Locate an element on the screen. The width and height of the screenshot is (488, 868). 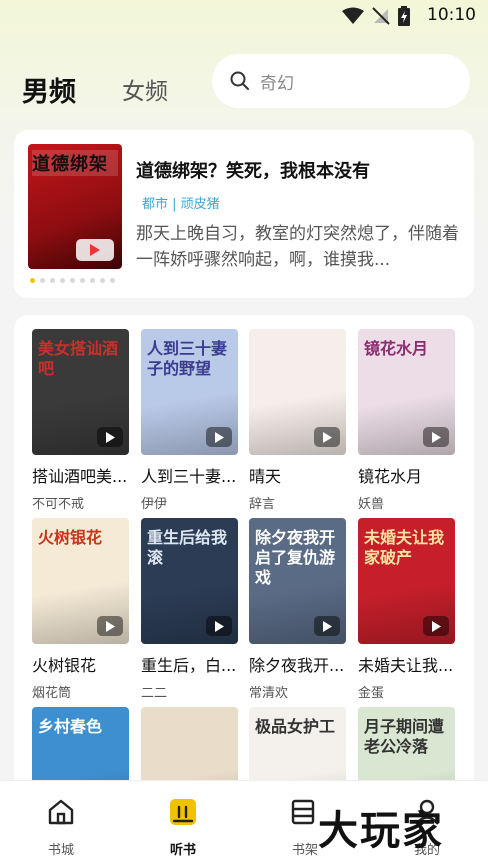
status-icons is located at coordinates (376, 16).